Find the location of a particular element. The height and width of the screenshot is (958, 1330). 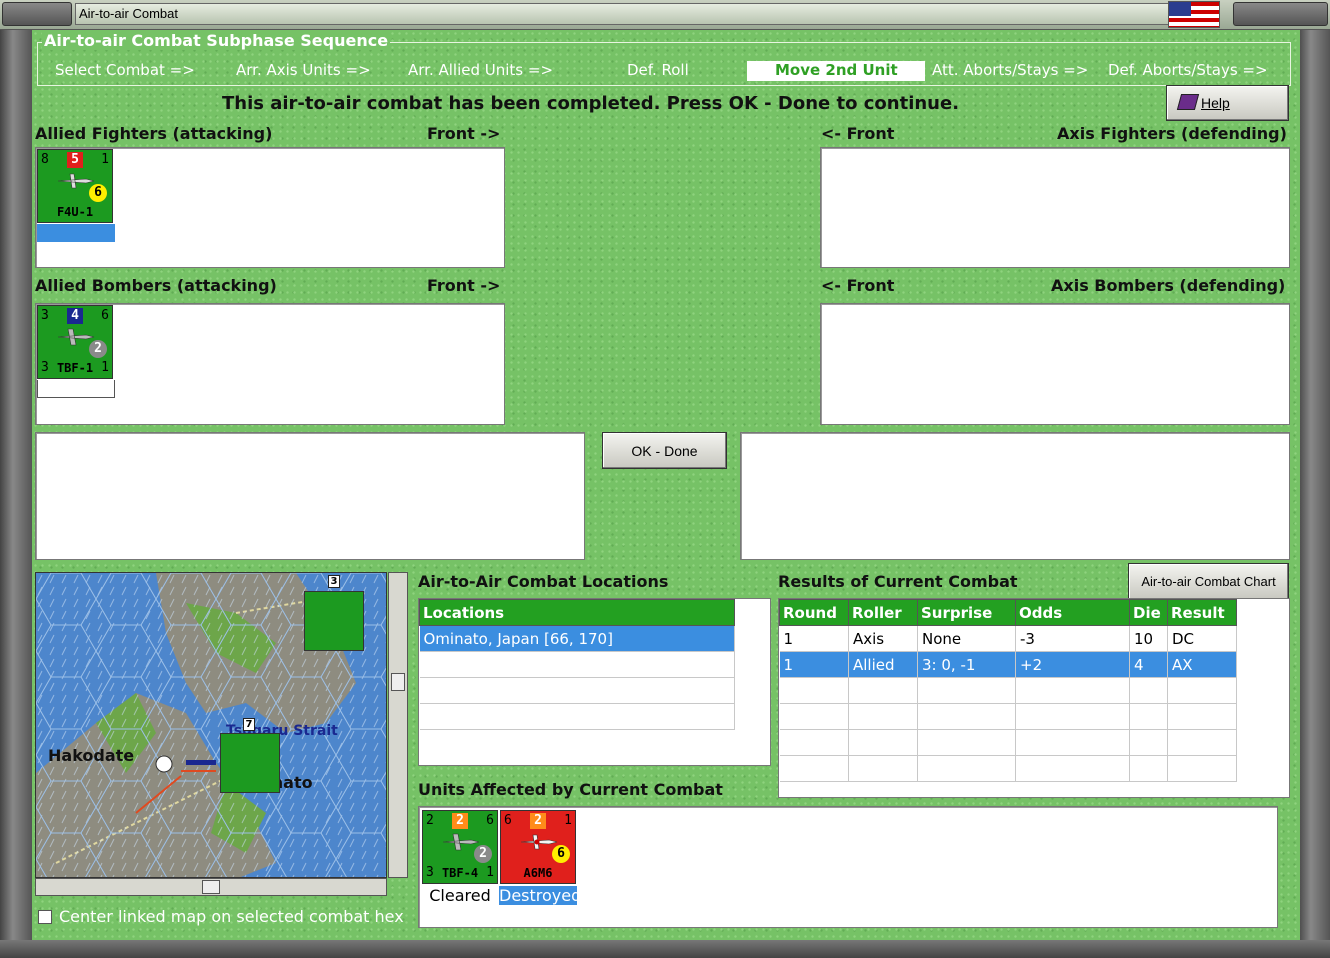

result-row: 1 Allied 3: 0, -1 +2 4 AX is located at coordinates (1008, 664).